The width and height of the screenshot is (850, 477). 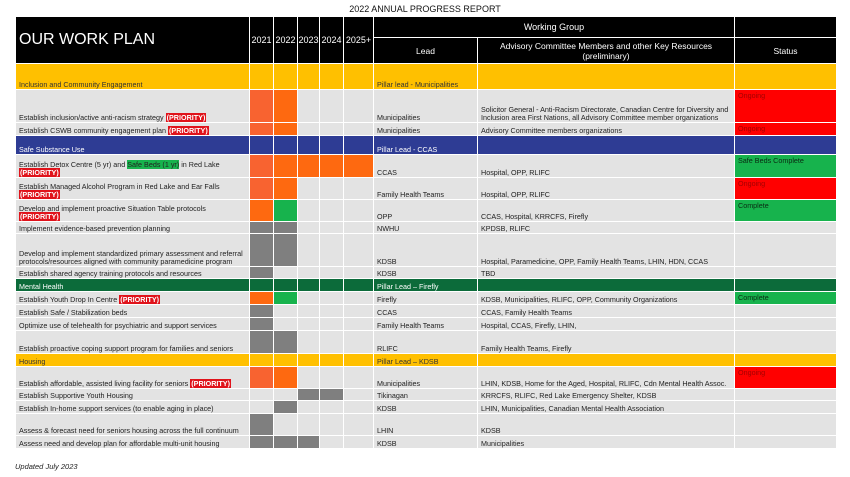 I want to click on pillar-lead: Pillar lead - Municipalities, so click(x=425, y=76).